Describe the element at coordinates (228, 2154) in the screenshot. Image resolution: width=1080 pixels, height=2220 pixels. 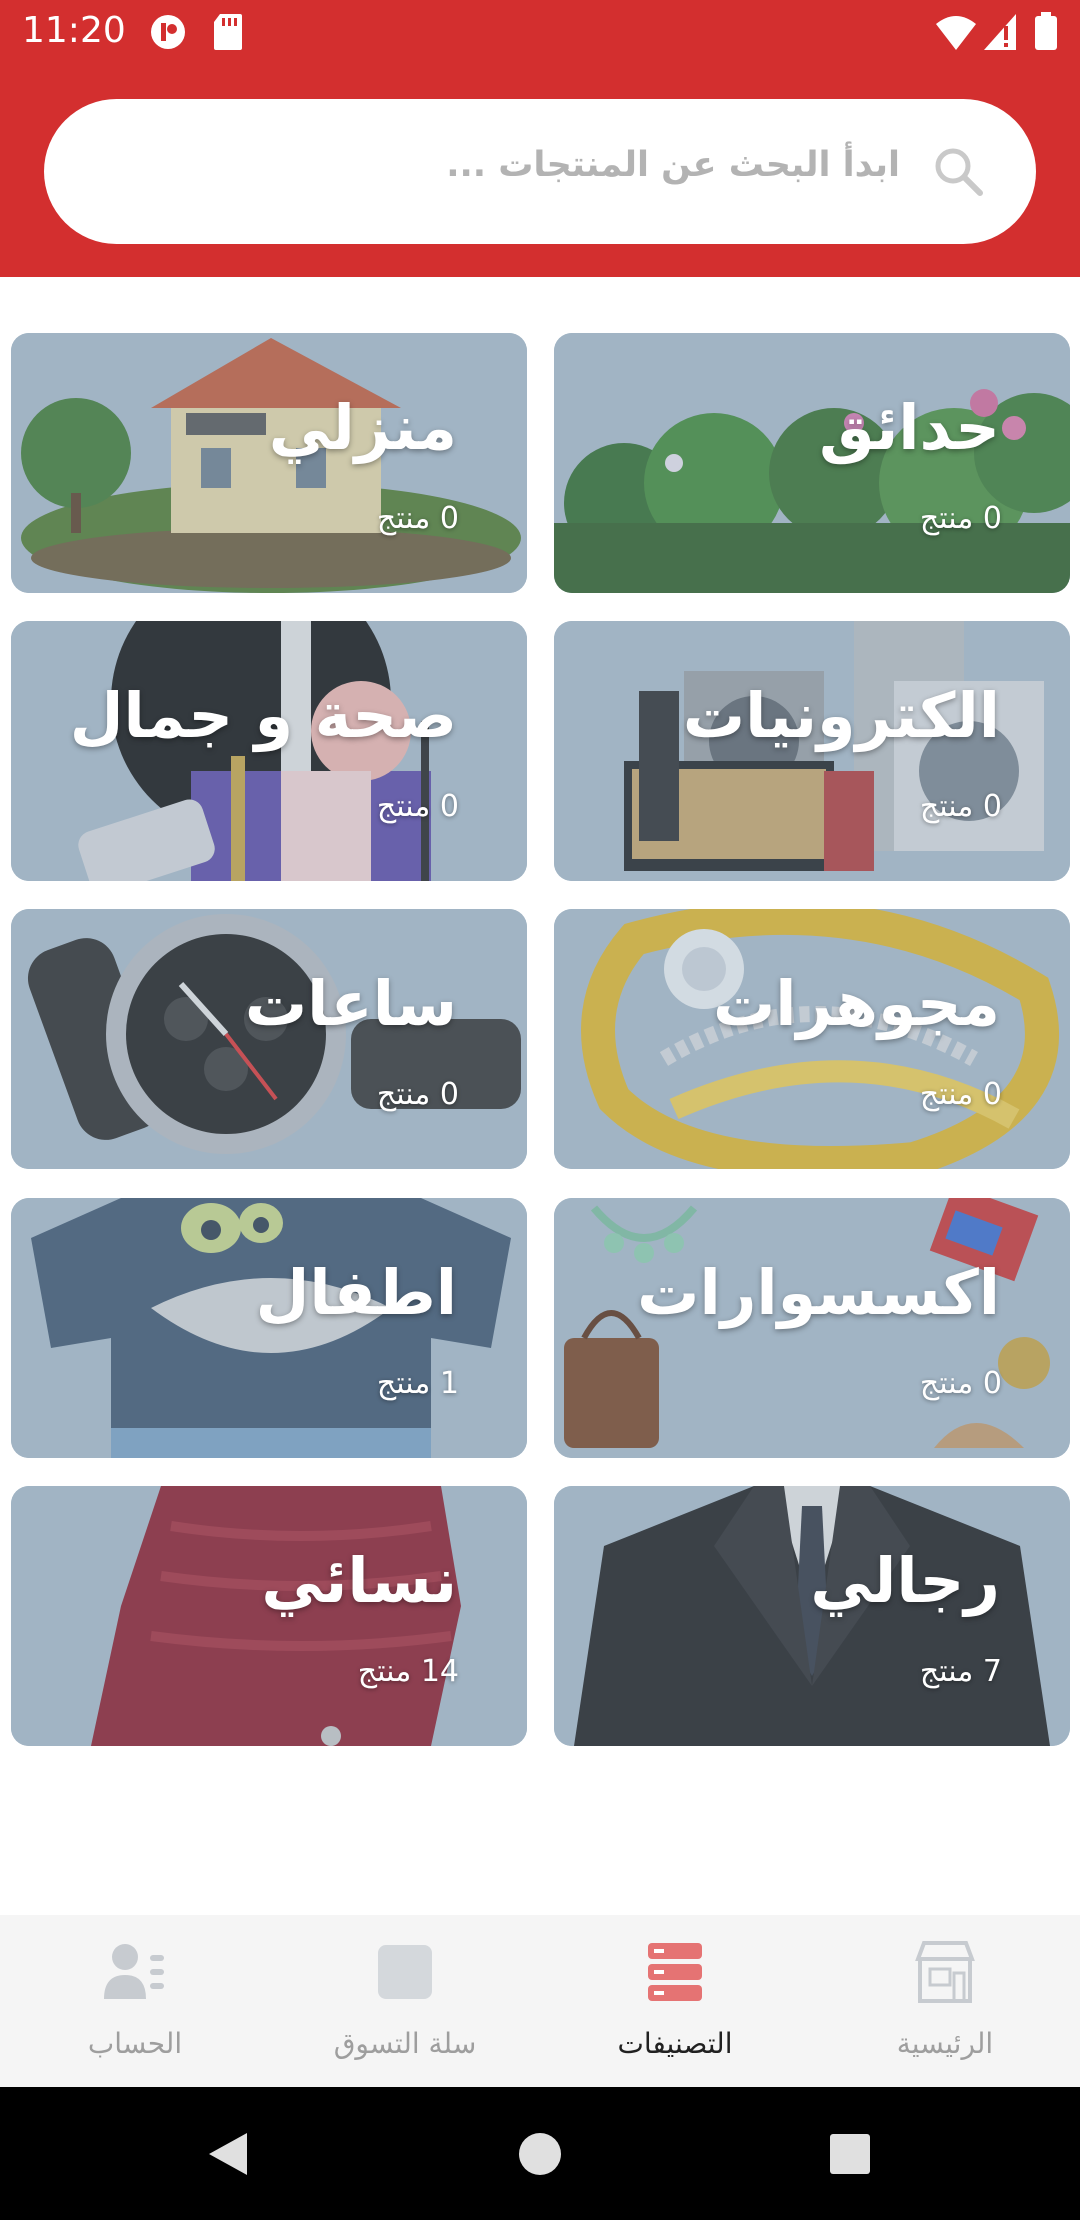
I see `back-icon` at that location.